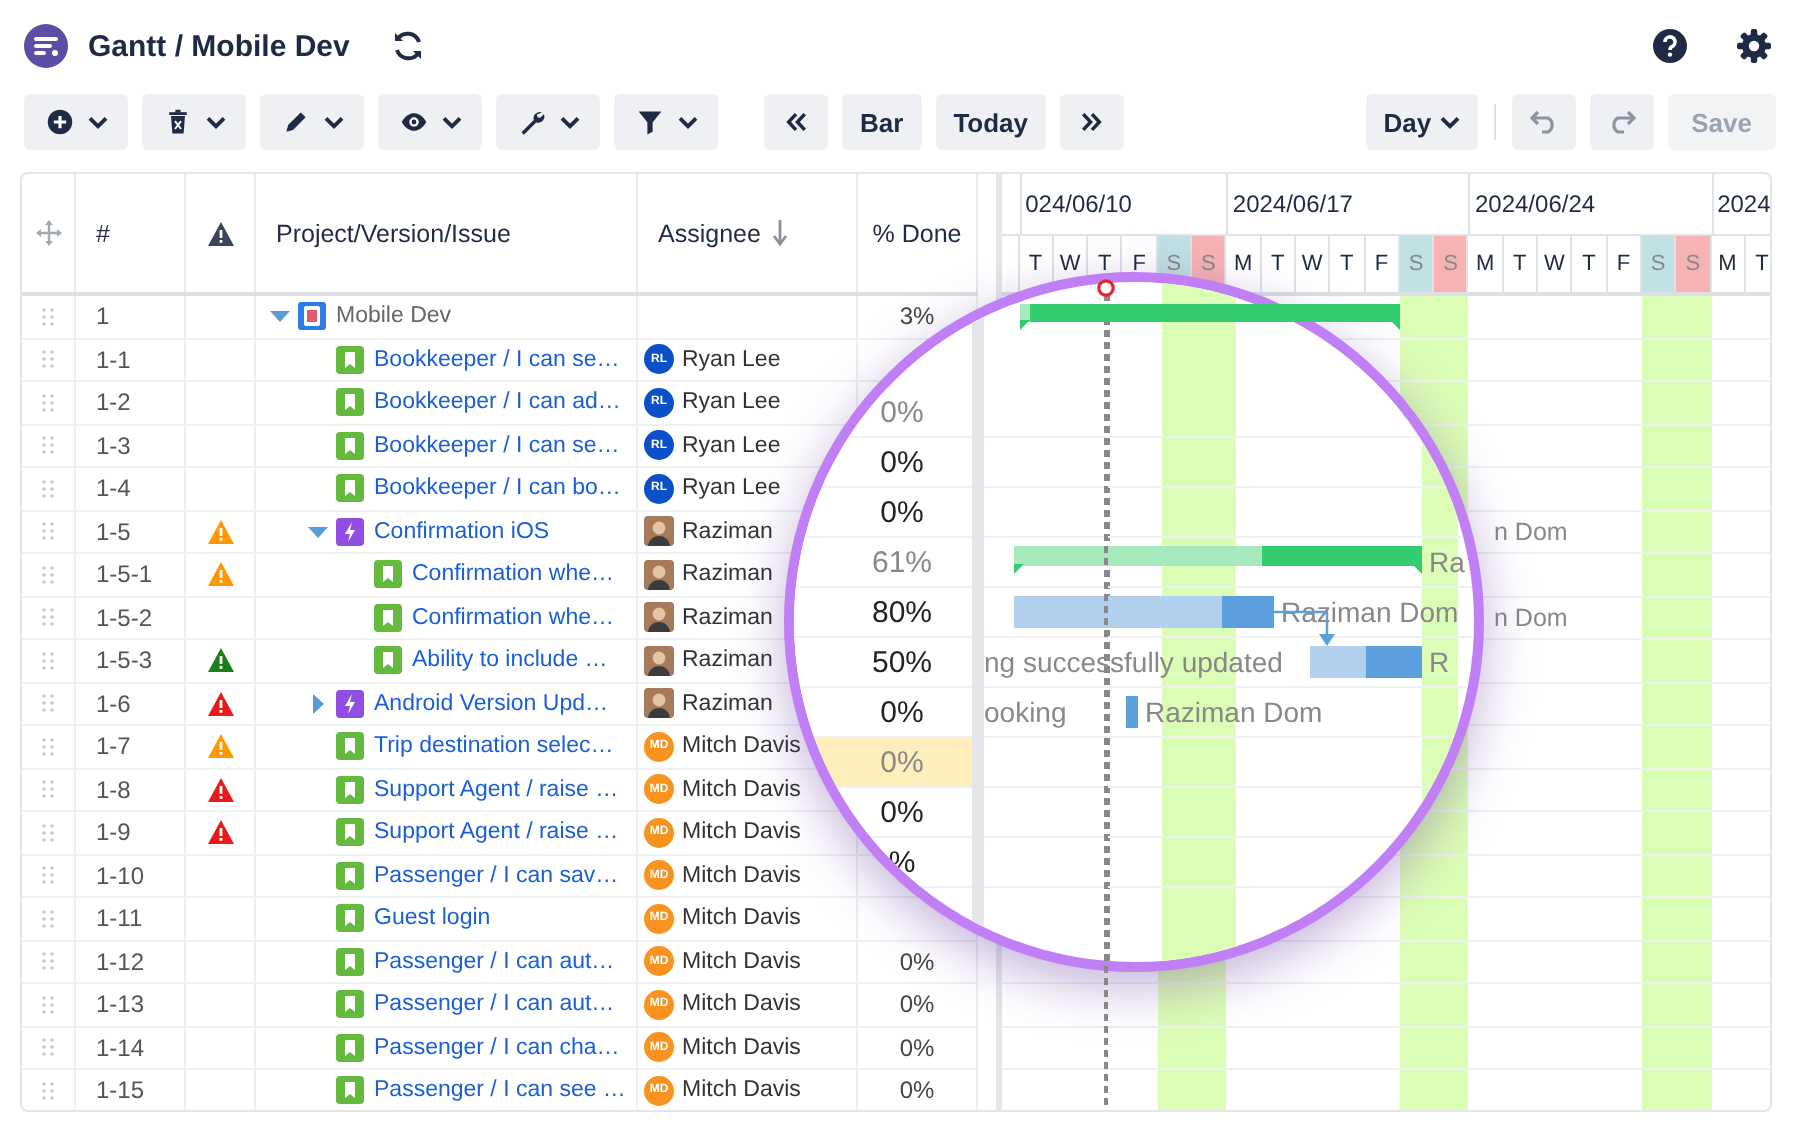 This screenshot has height=1138, width=1800. I want to click on week-label: 2024/06/17, so click(1292, 204).